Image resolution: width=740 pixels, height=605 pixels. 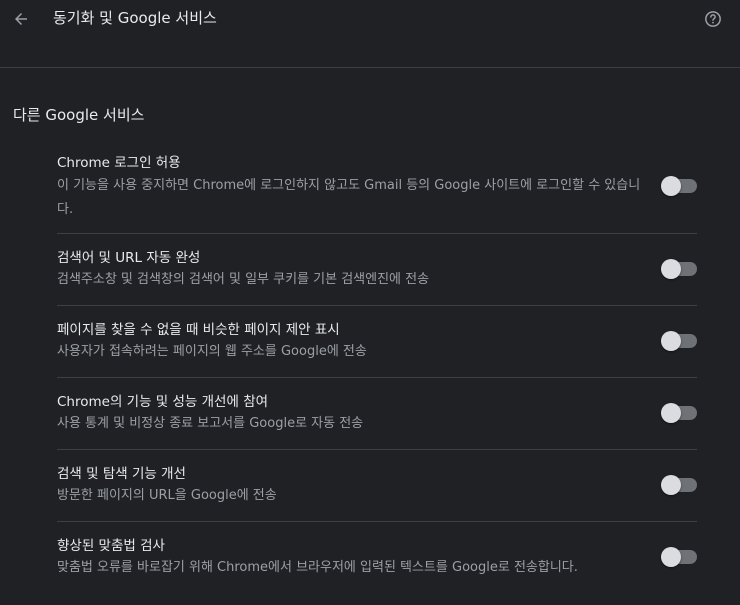 I want to click on arrow-back-icon, so click(x=21, y=19).